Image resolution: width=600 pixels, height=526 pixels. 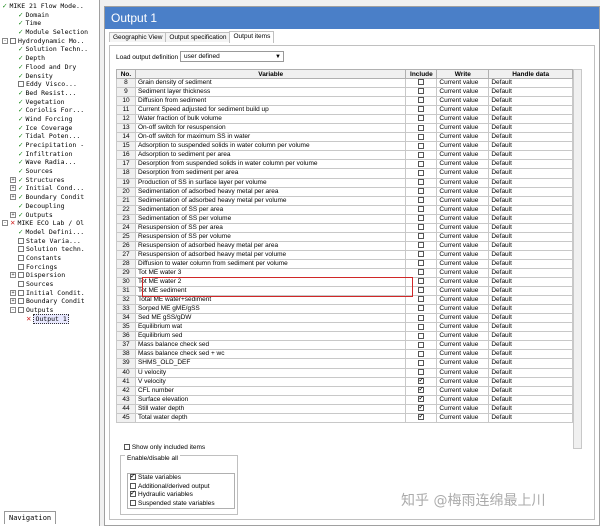 I want to click on nav-item: + Initial Condit., so click(x=50, y=293).